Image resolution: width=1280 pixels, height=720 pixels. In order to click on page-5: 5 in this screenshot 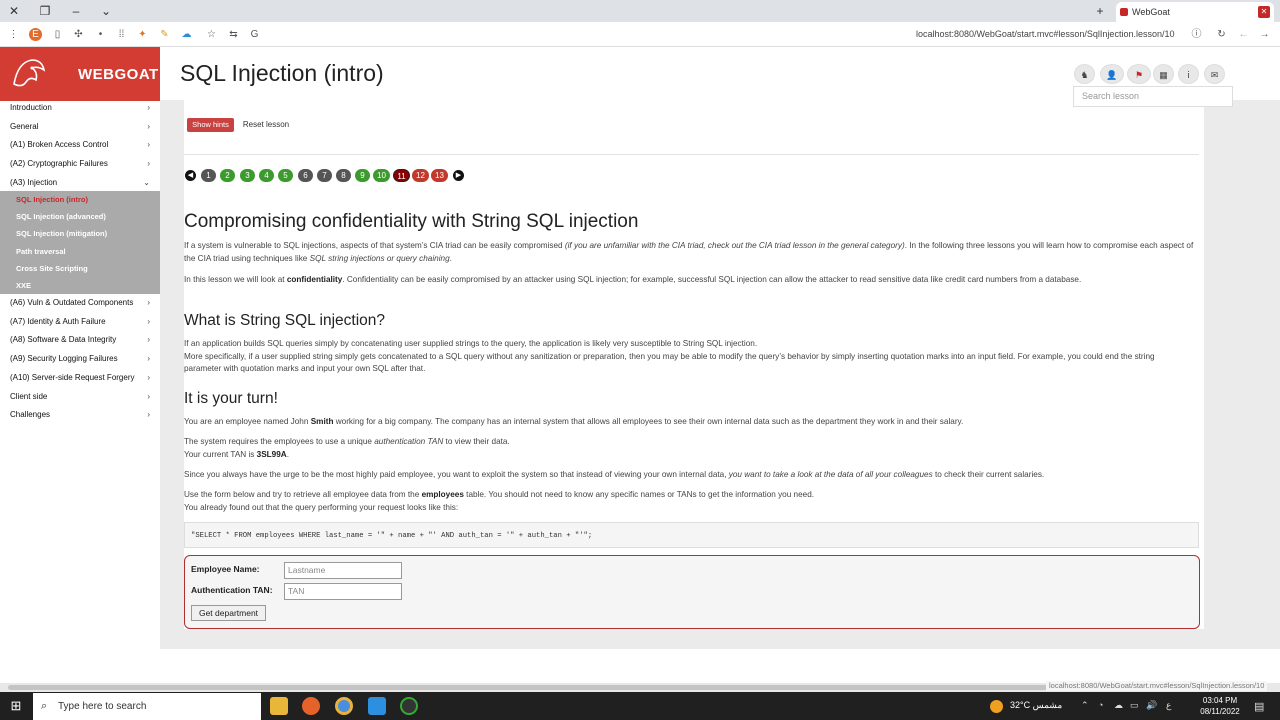, I will do `click(285, 175)`.